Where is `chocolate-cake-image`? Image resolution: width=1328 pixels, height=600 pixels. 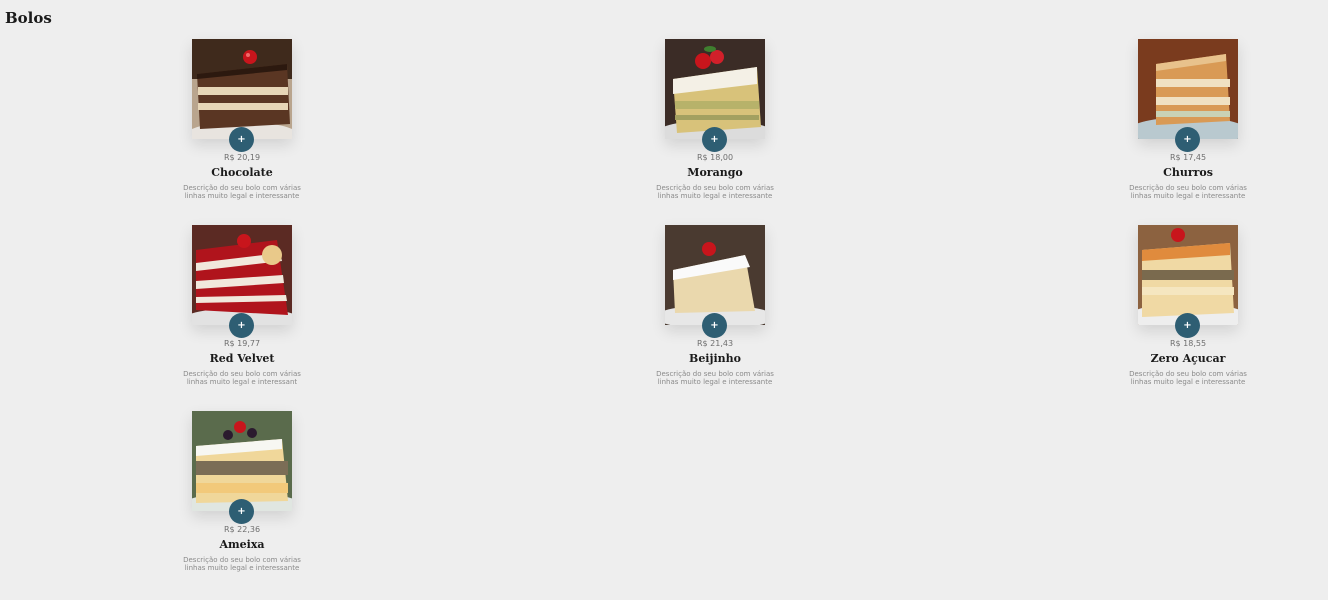 chocolate-cake-image is located at coordinates (242, 89).